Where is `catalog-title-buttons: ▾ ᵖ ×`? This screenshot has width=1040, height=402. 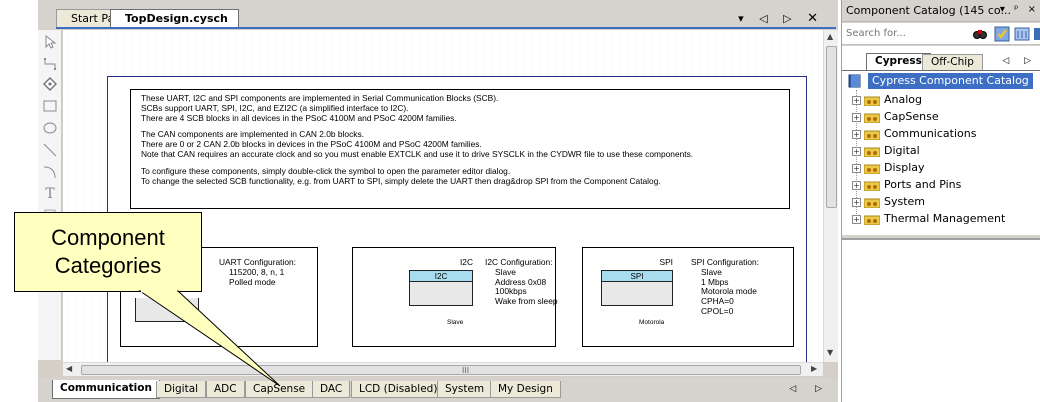 catalog-title-buttons: ▾ ᵖ × is located at coordinates (1019, 9).